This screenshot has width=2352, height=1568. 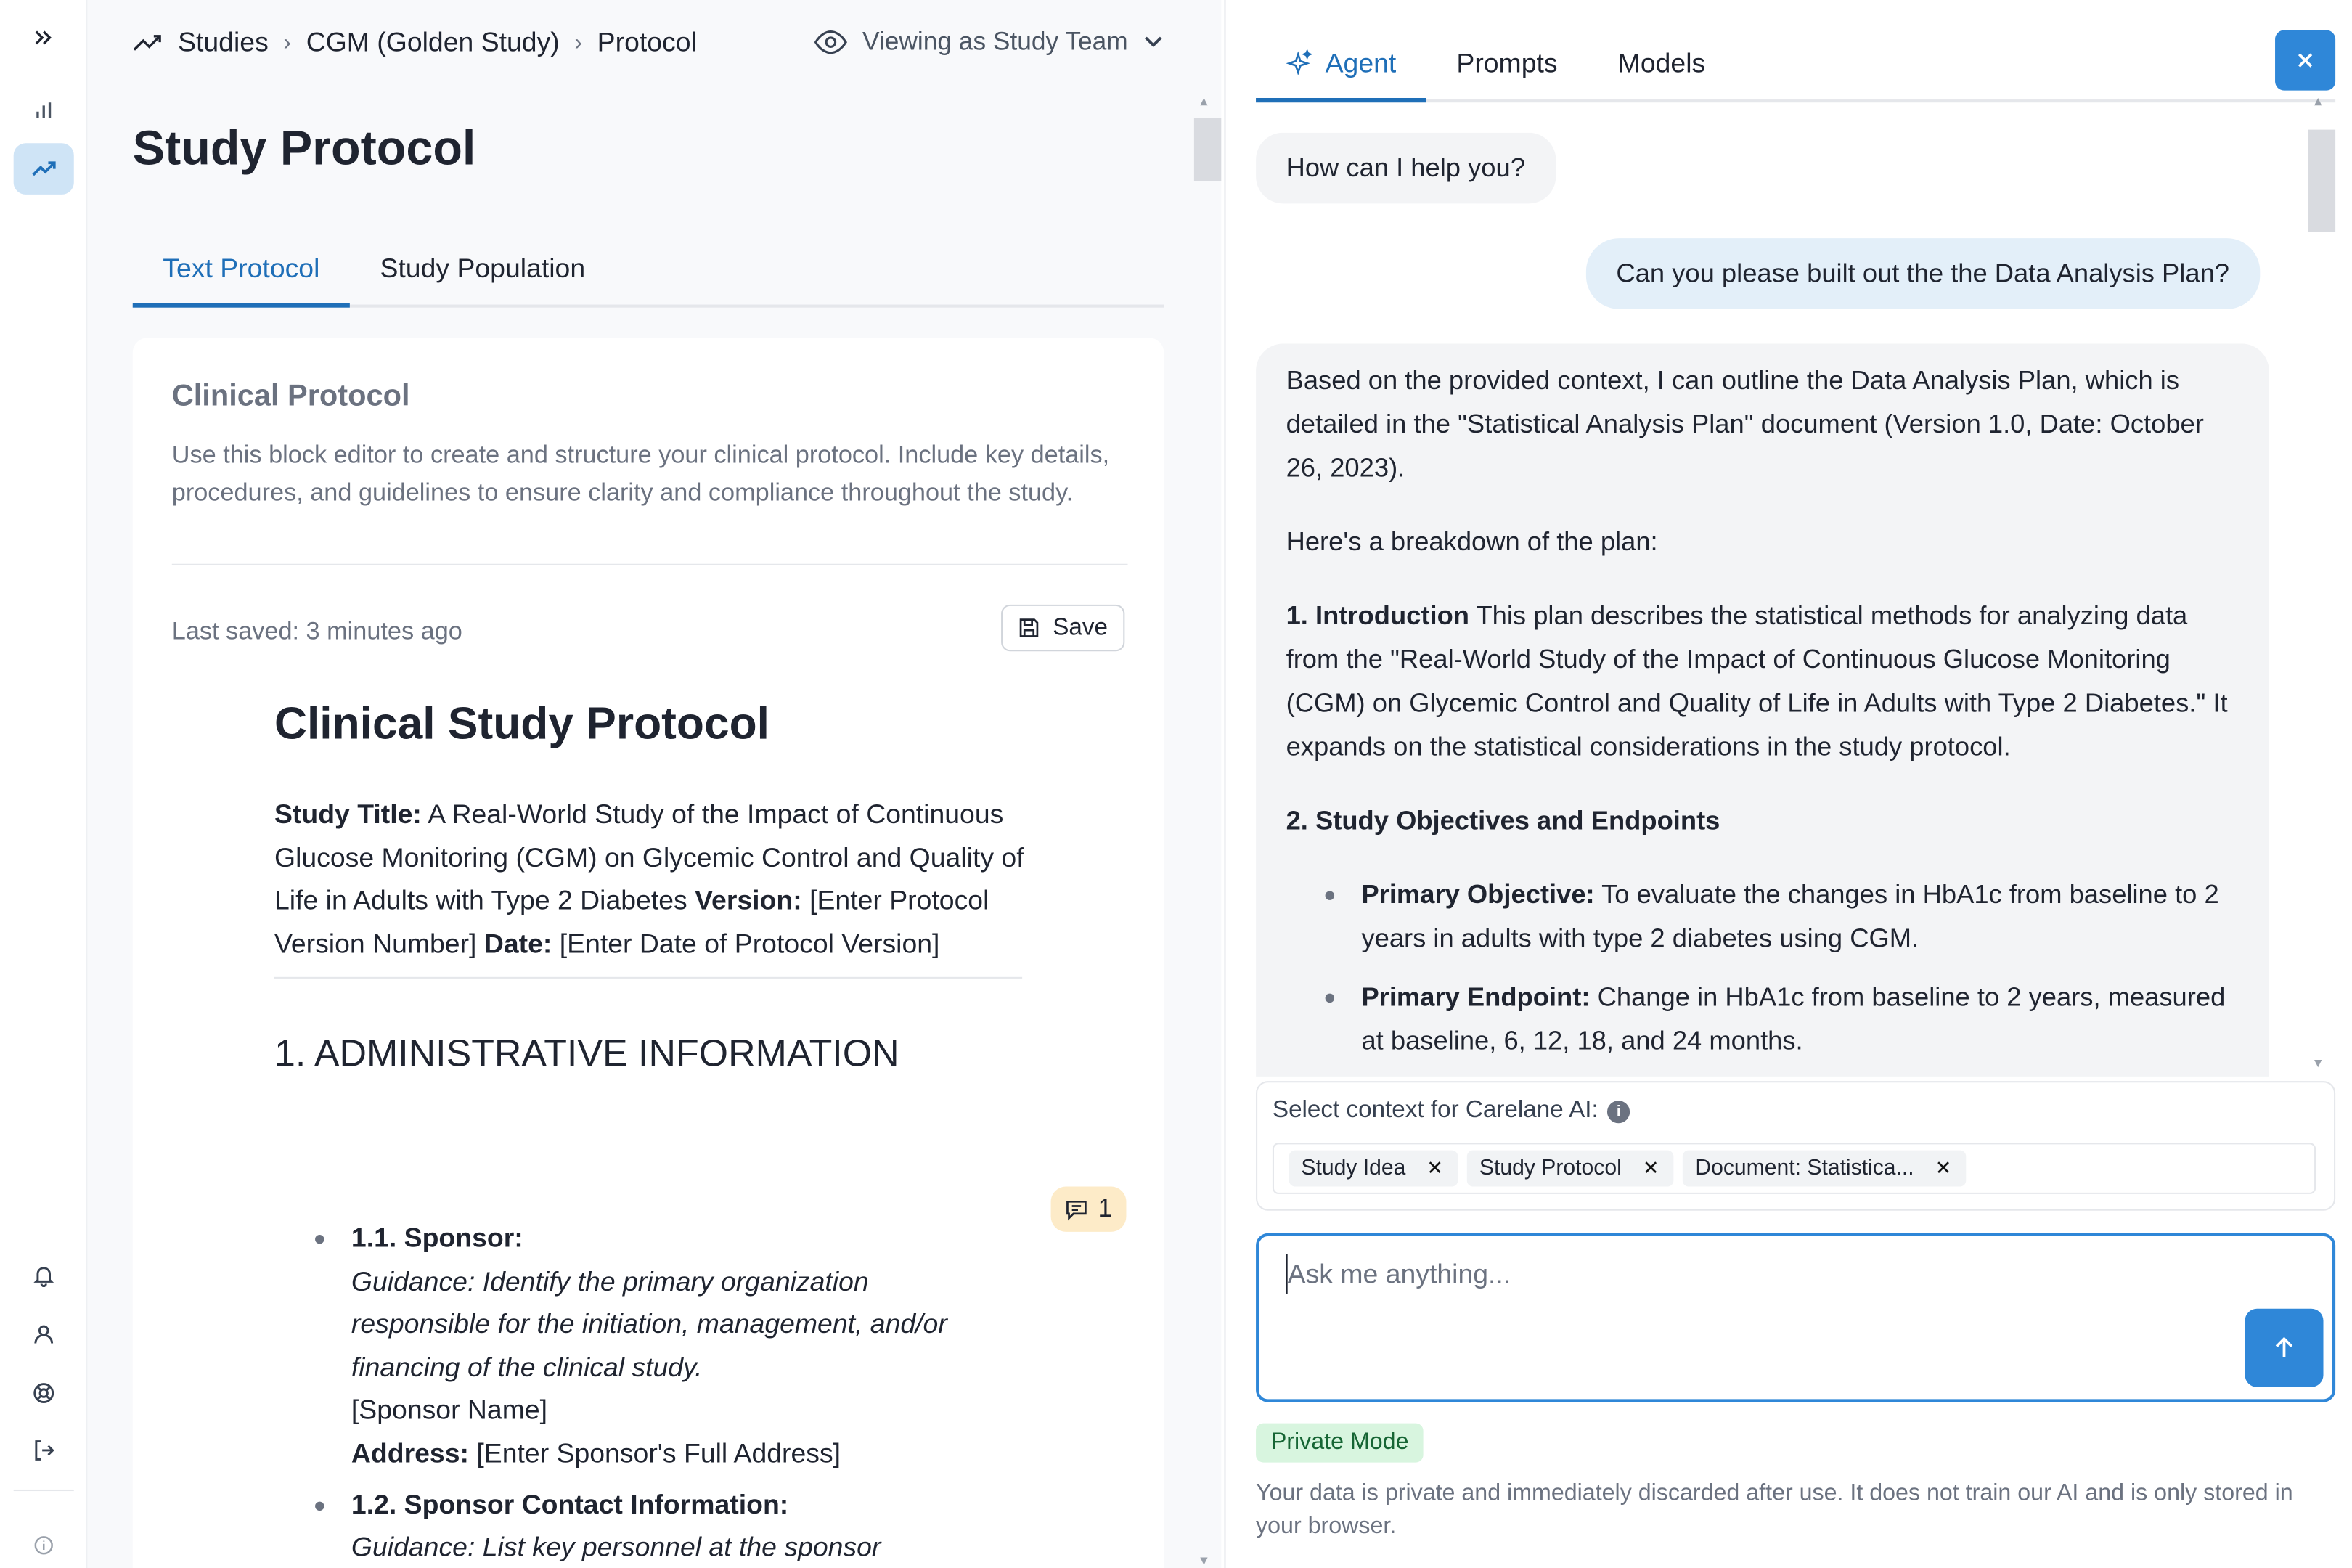 I want to click on document-title: Clinical Study Protocol, so click(x=522, y=725).